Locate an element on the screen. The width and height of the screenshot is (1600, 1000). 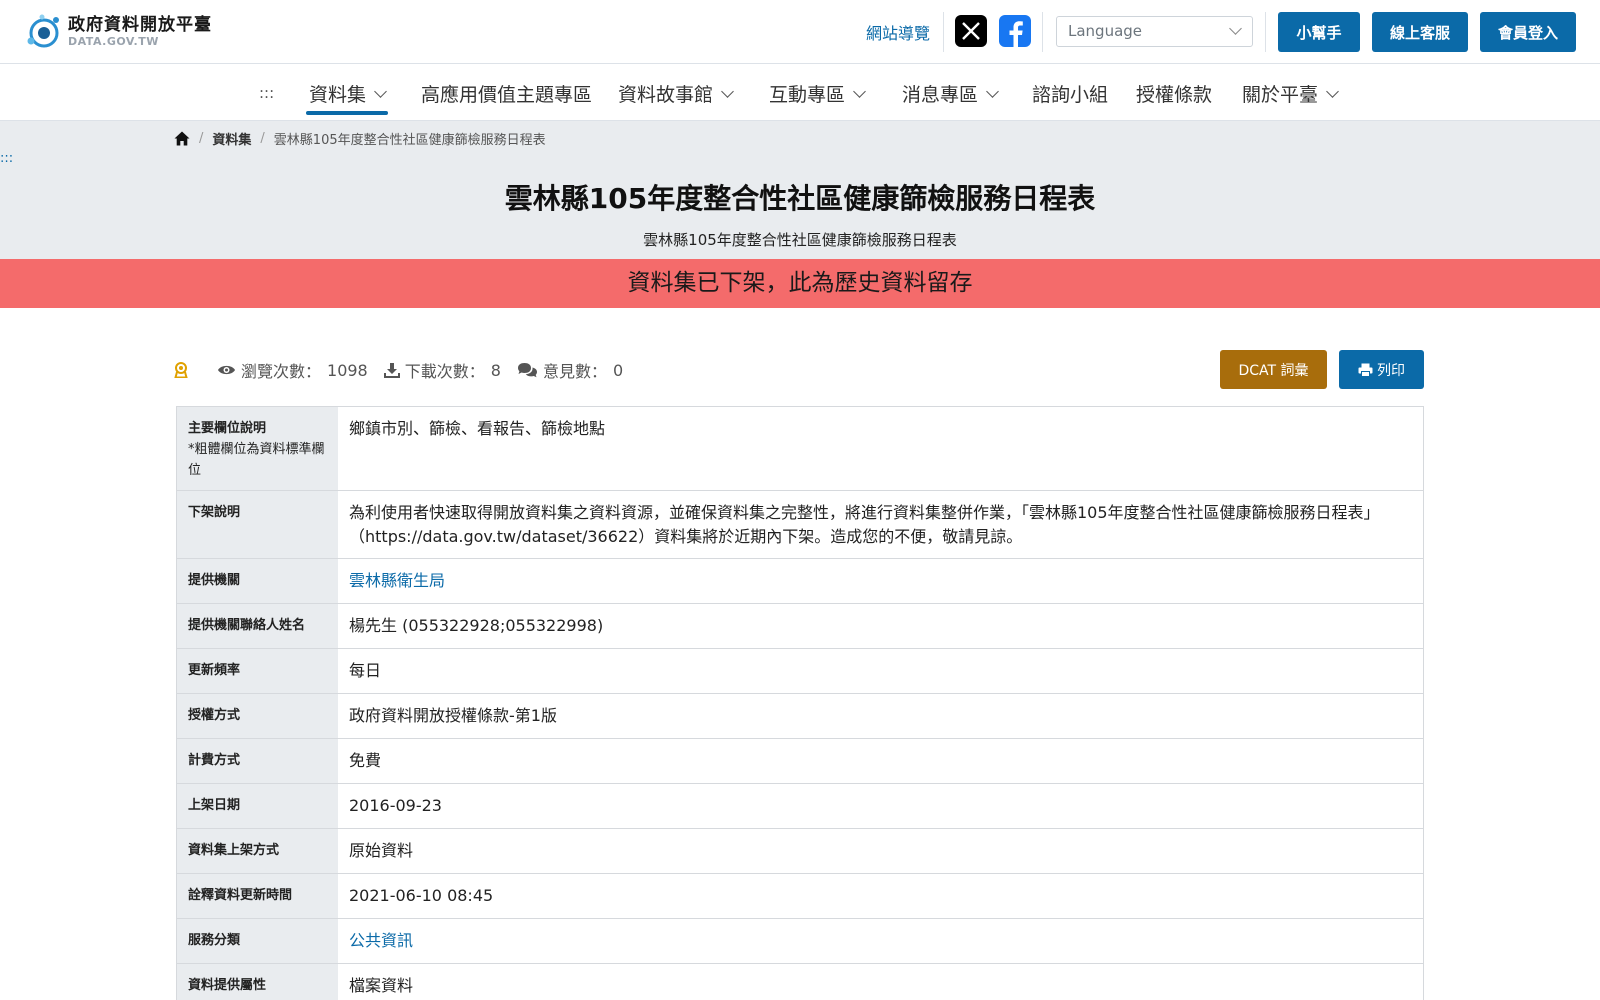
printer-icon is located at coordinates (1365, 370).